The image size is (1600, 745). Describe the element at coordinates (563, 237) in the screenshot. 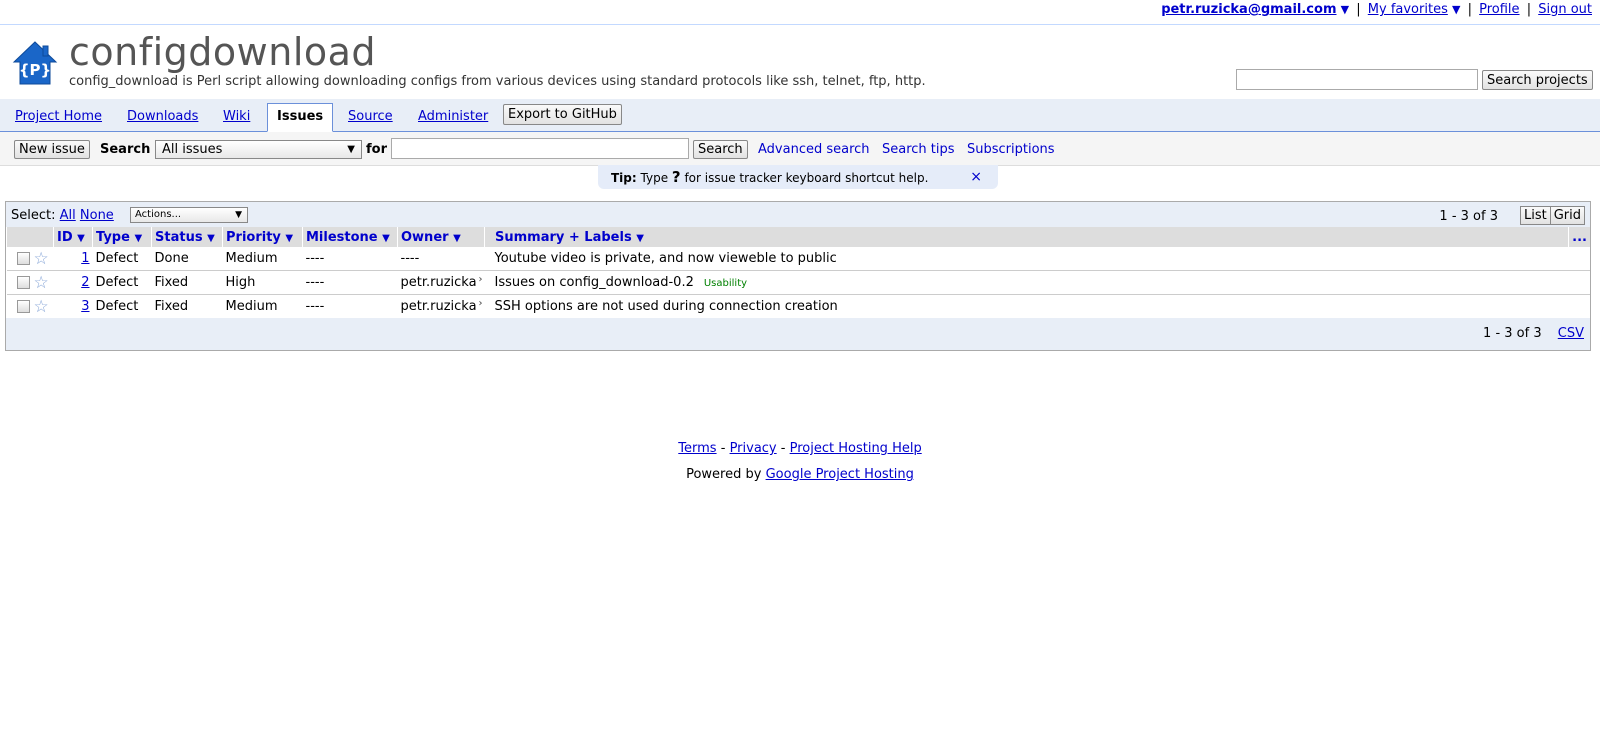

I see `sort-summary-link: Summary + Labels` at that location.